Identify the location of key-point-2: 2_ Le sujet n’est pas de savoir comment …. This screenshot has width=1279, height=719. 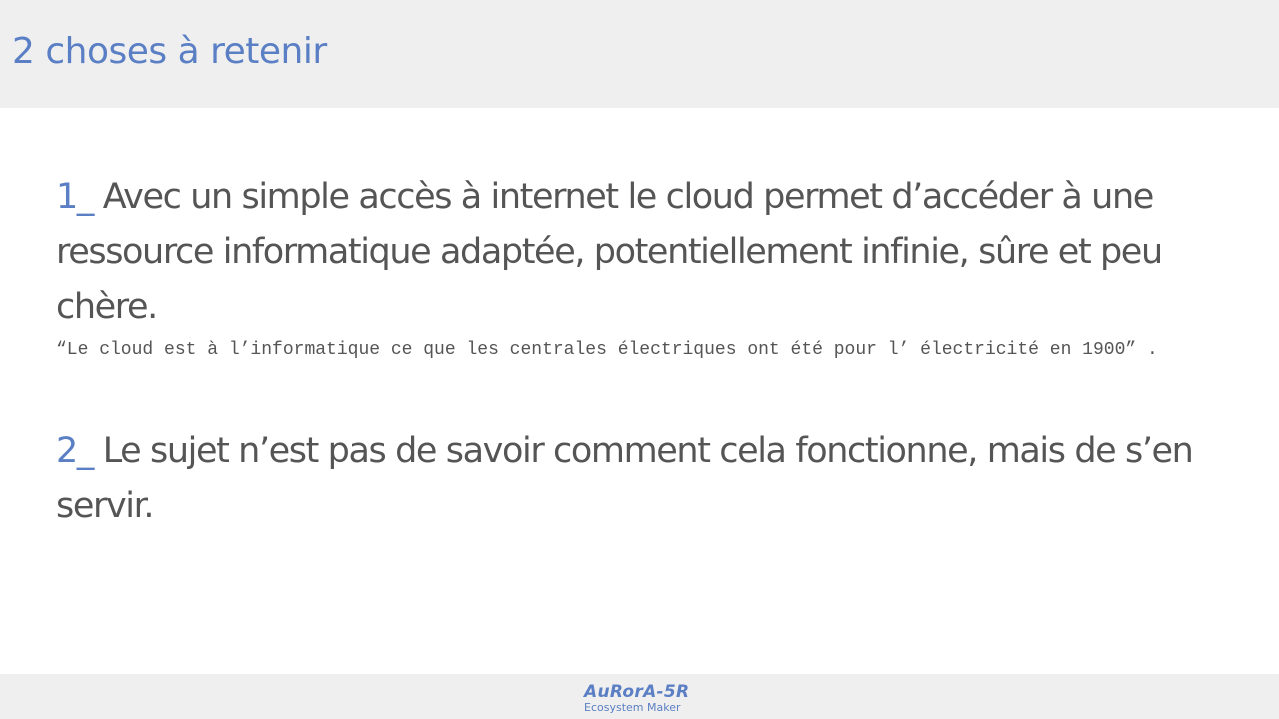
(651, 479).